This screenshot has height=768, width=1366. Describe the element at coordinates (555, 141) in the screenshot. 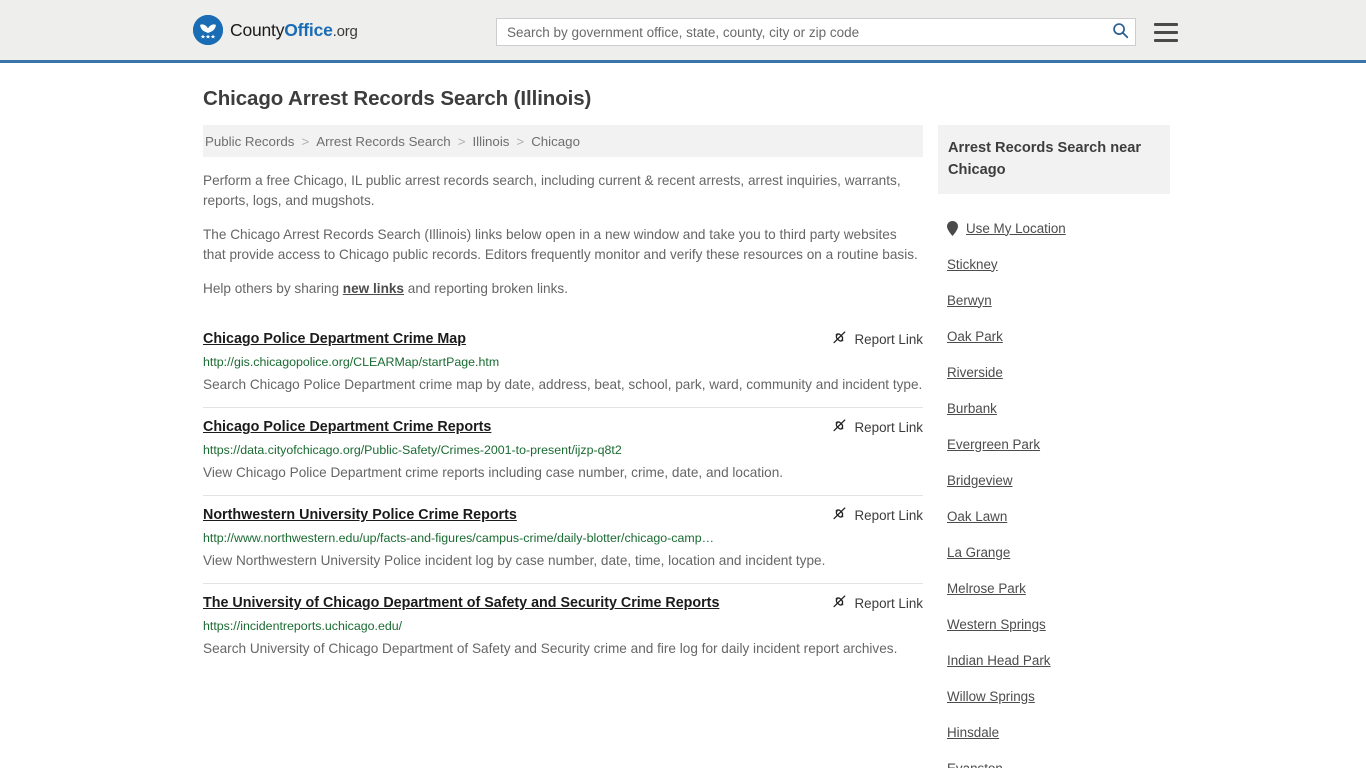

I see `breadcrumb-item-chicago: Chicago` at that location.